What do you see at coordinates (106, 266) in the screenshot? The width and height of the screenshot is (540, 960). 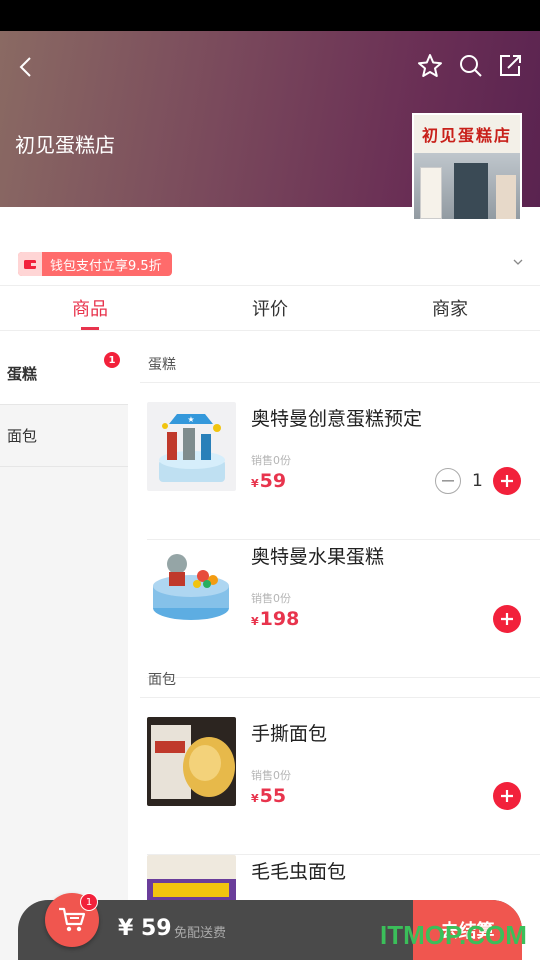 I see `promo-text: 钱包支付立享9.5折` at bounding box center [106, 266].